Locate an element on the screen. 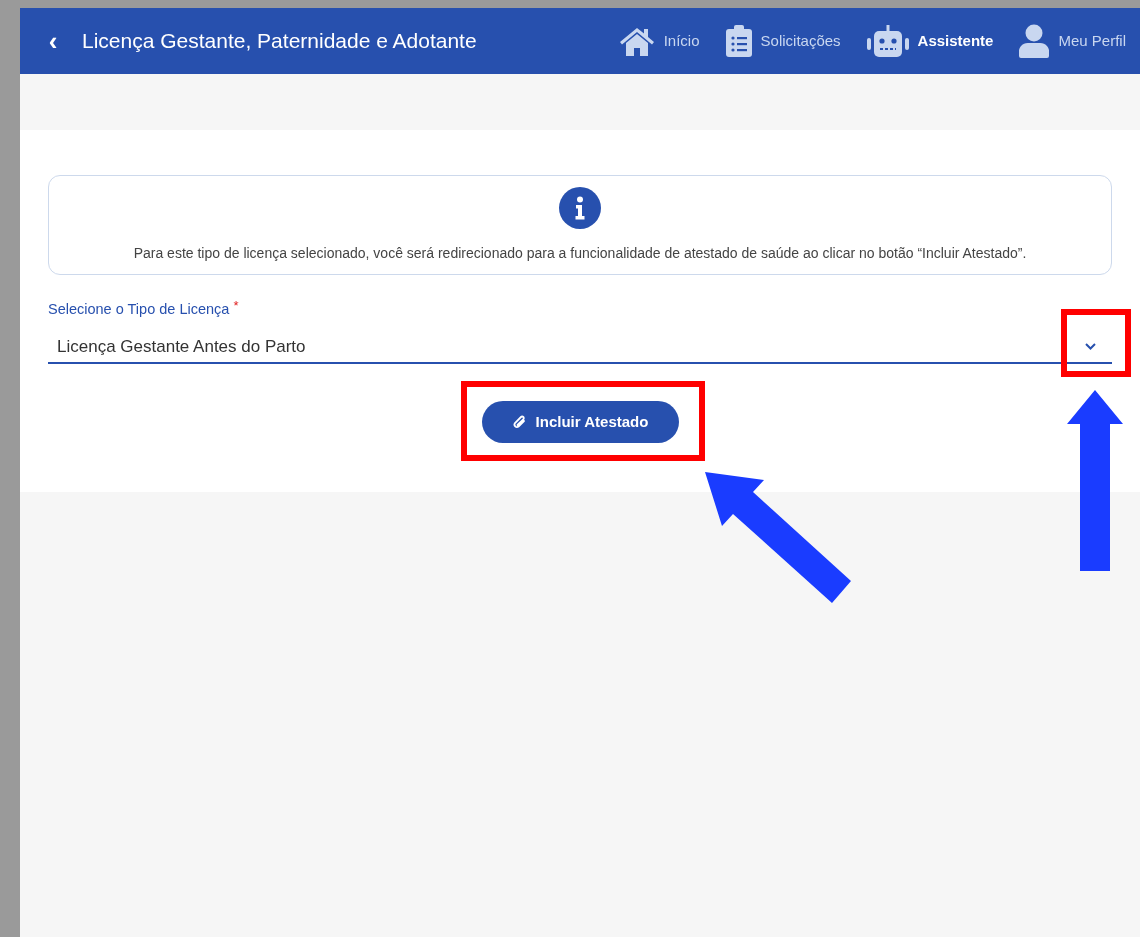  nav-link: Assistente is located at coordinates (930, 41).